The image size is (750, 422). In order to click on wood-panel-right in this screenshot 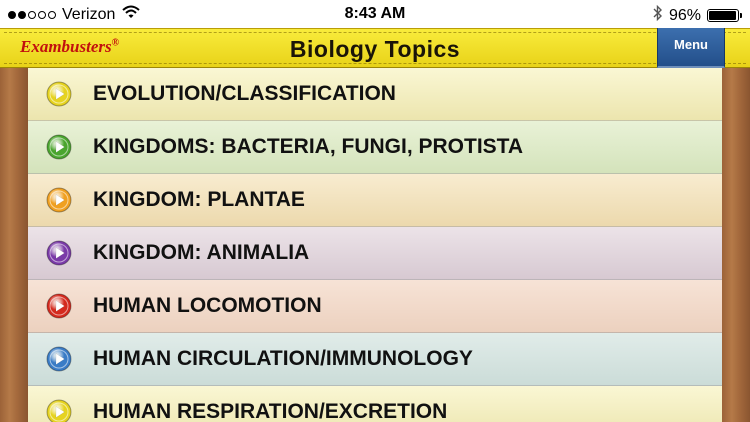, I will do `click(736, 245)`.